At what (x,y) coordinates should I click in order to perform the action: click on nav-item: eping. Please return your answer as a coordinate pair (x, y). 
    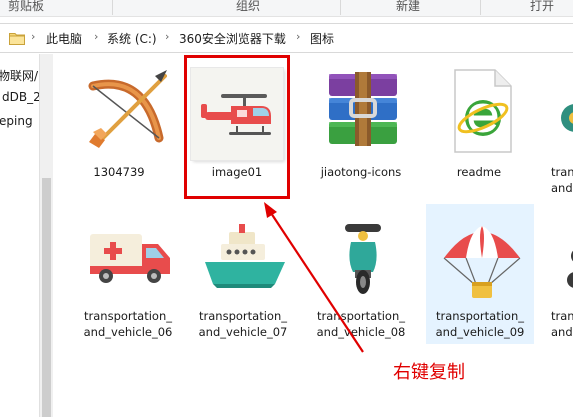
    Looking at the image, I should click on (16, 121).